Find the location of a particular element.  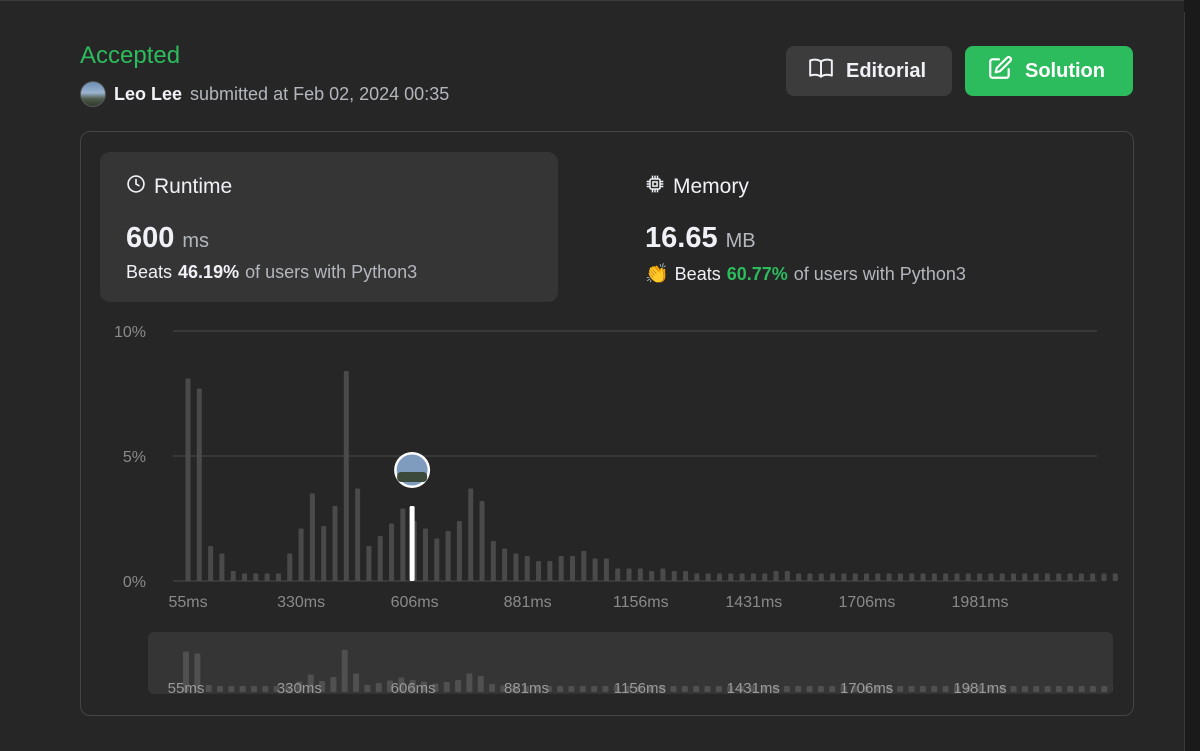

runtime-beats-prefix: Beats is located at coordinates (149, 272).